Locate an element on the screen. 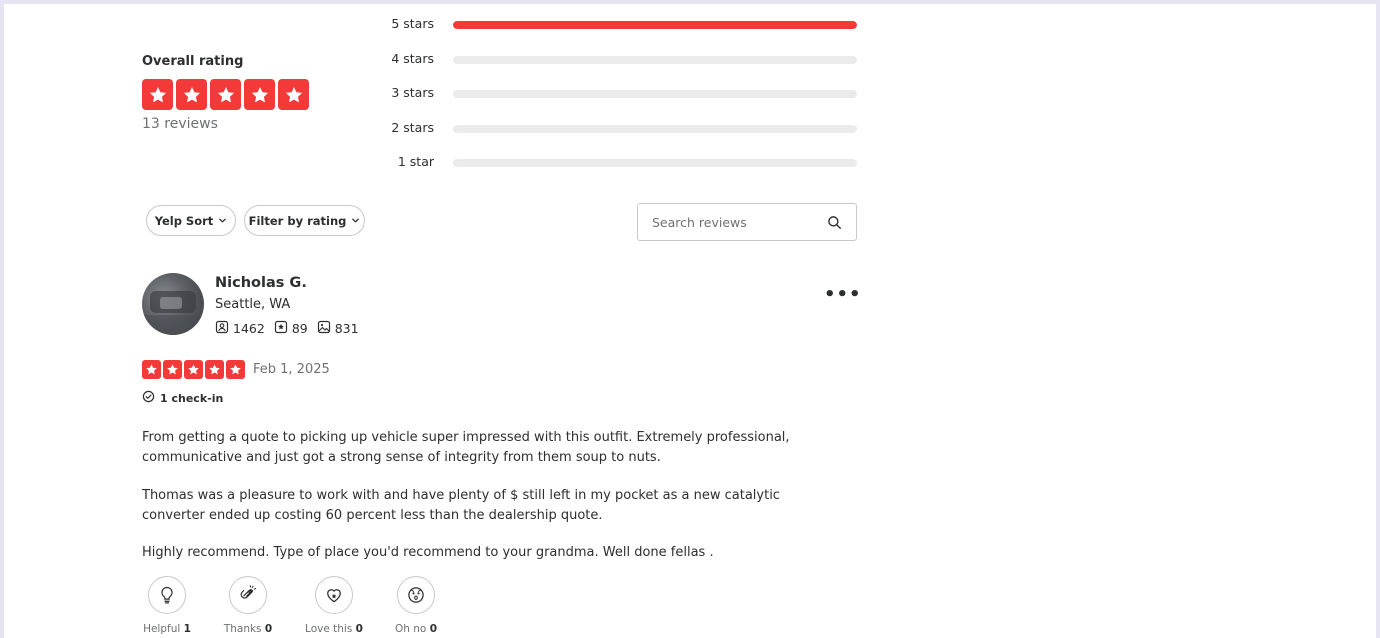  rating-bar-row: 3 stars is located at coordinates (614, 93).